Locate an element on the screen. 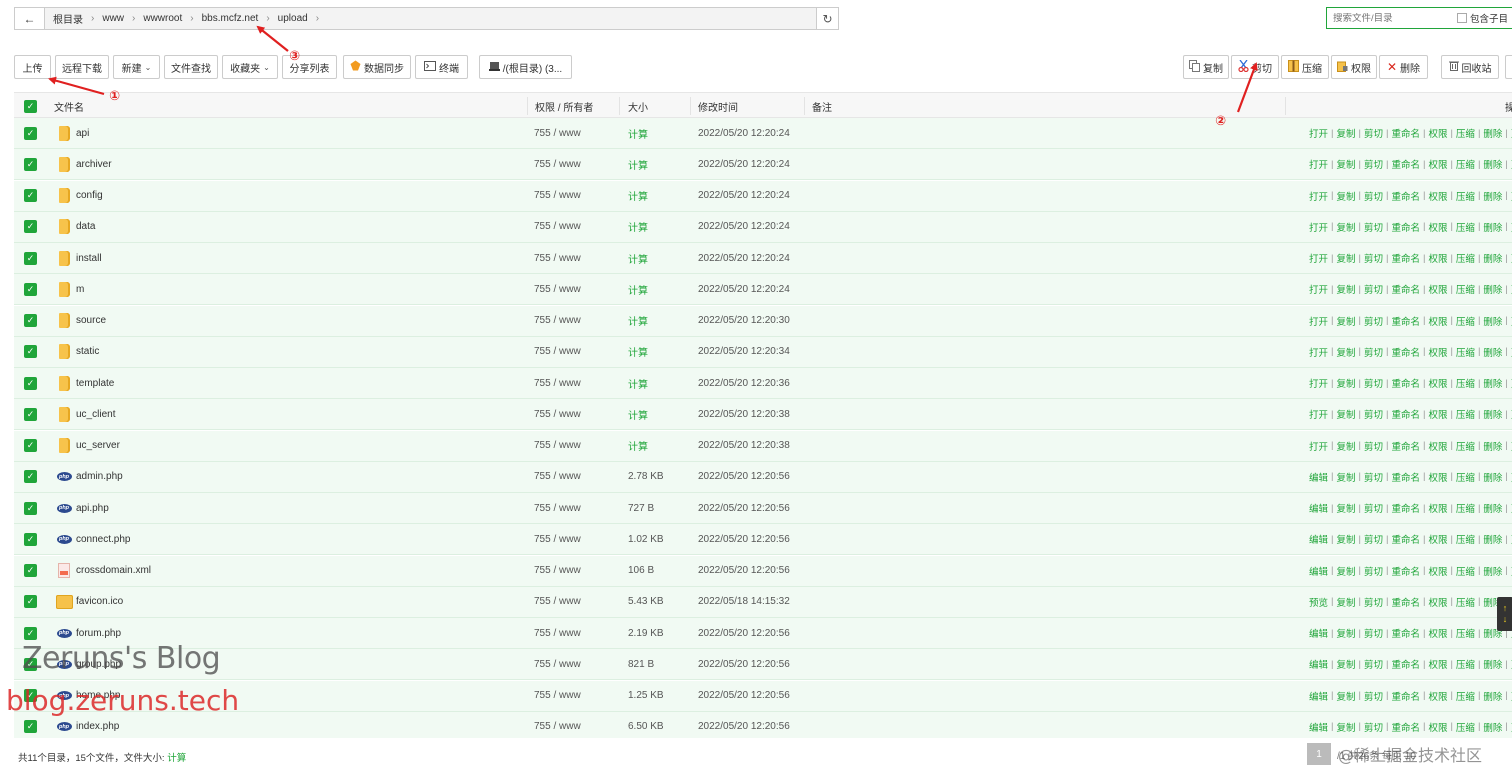 Image resolution: width=1512 pixels, height=784 pixels. file-name: source is located at coordinates (91, 321).